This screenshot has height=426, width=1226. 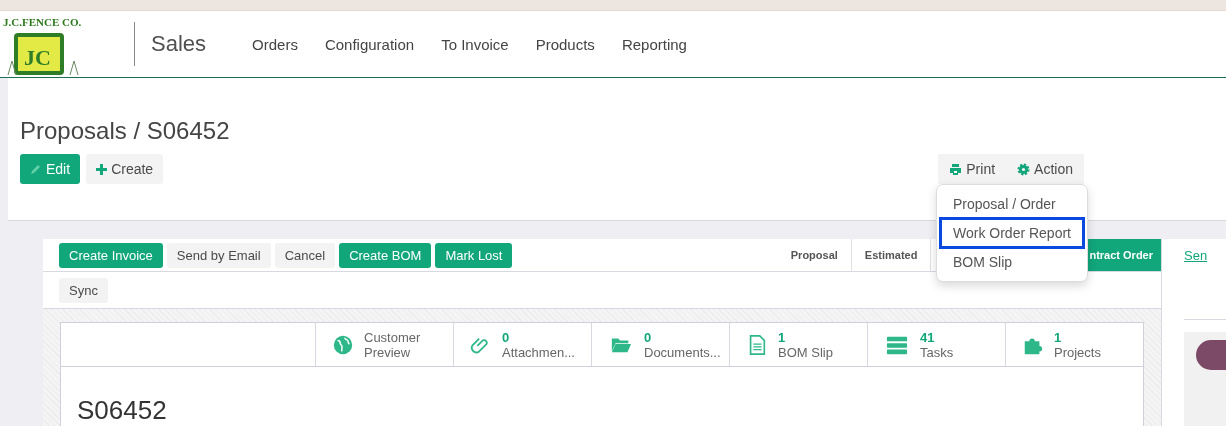 What do you see at coordinates (392, 344) in the screenshot?
I see `smart-button-label: Customer Preview` at bounding box center [392, 344].